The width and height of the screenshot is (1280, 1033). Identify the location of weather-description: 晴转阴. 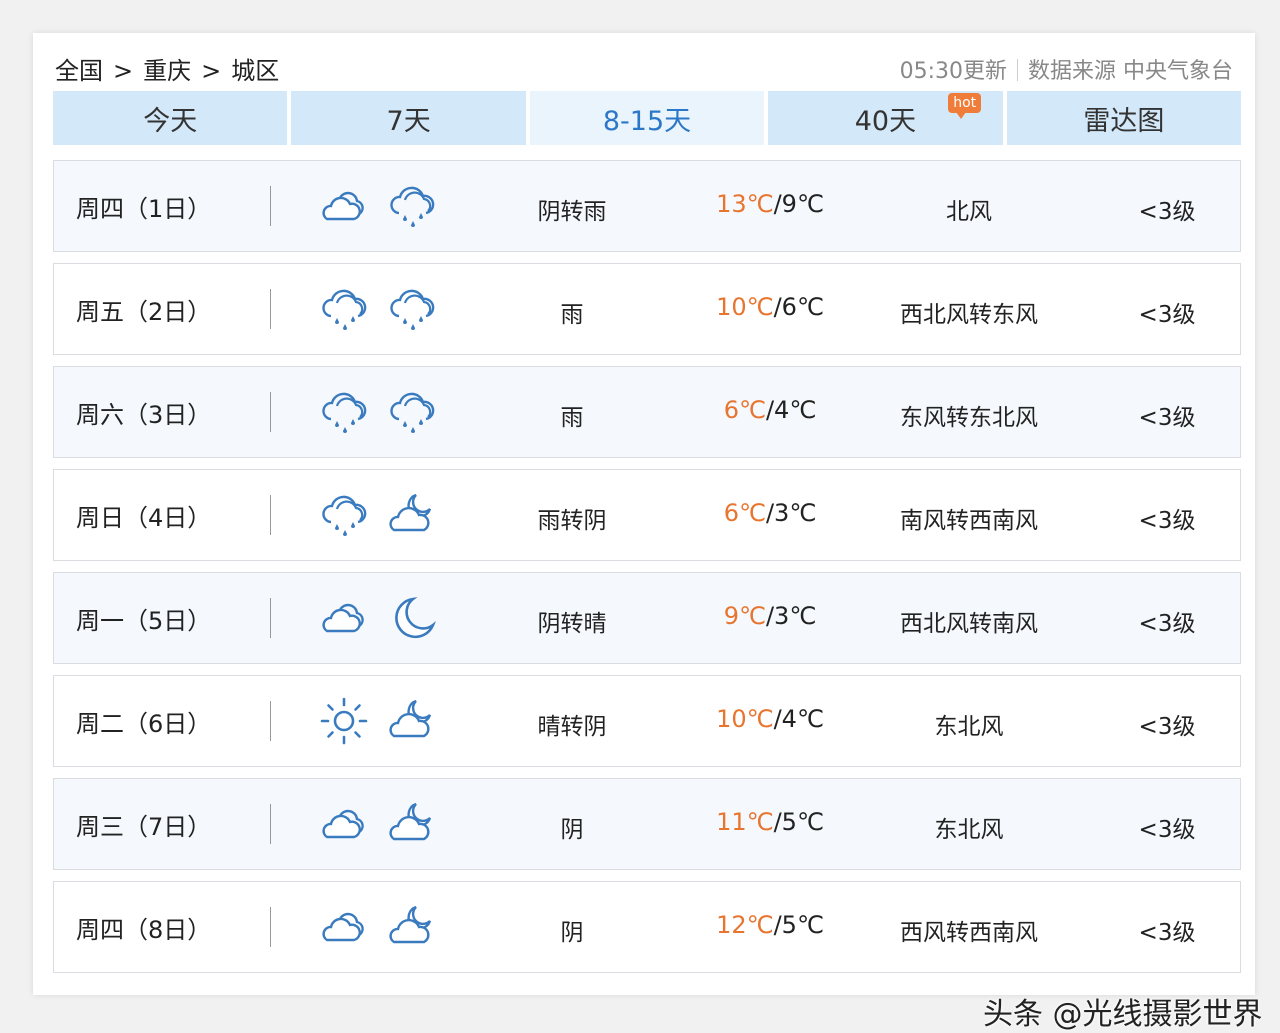
(572, 727).